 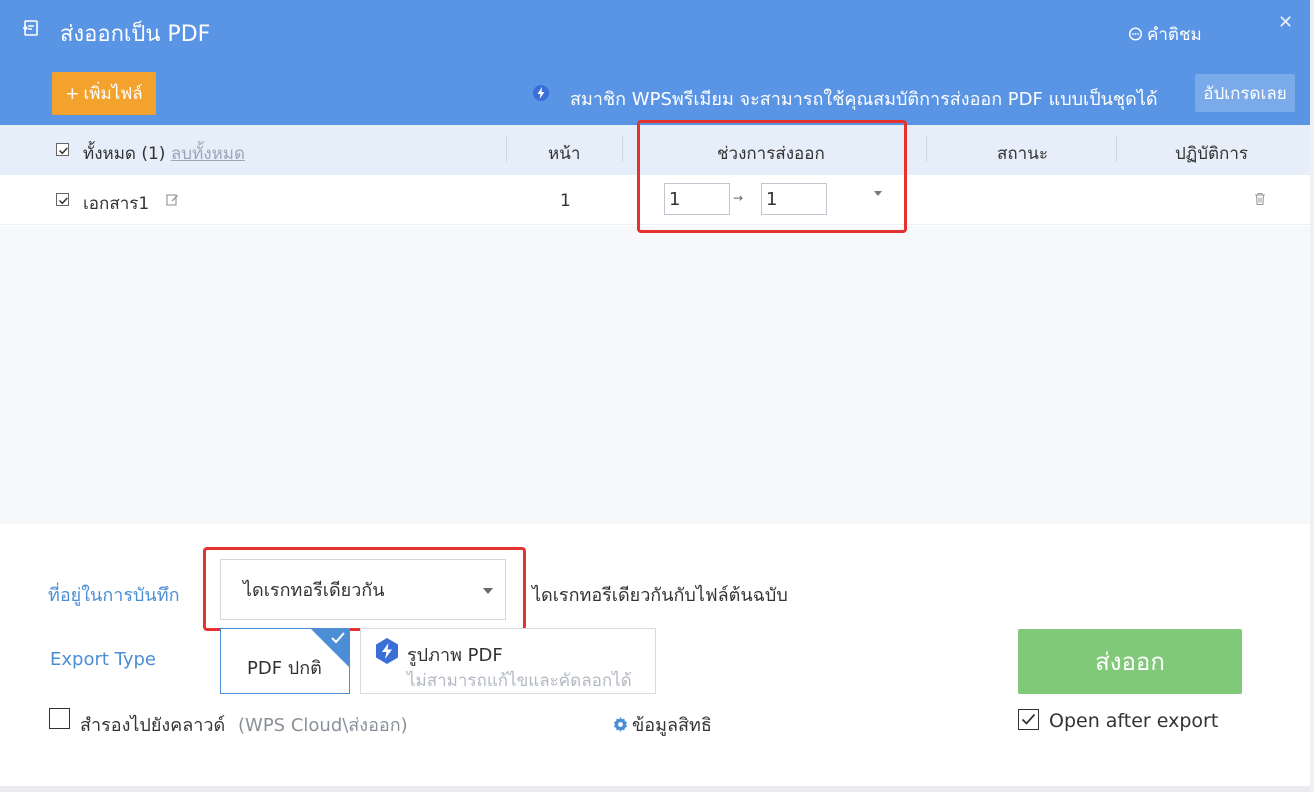 What do you see at coordinates (103, 659) in the screenshot?
I see `export-type-label: Export Type` at bounding box center [103, 659].